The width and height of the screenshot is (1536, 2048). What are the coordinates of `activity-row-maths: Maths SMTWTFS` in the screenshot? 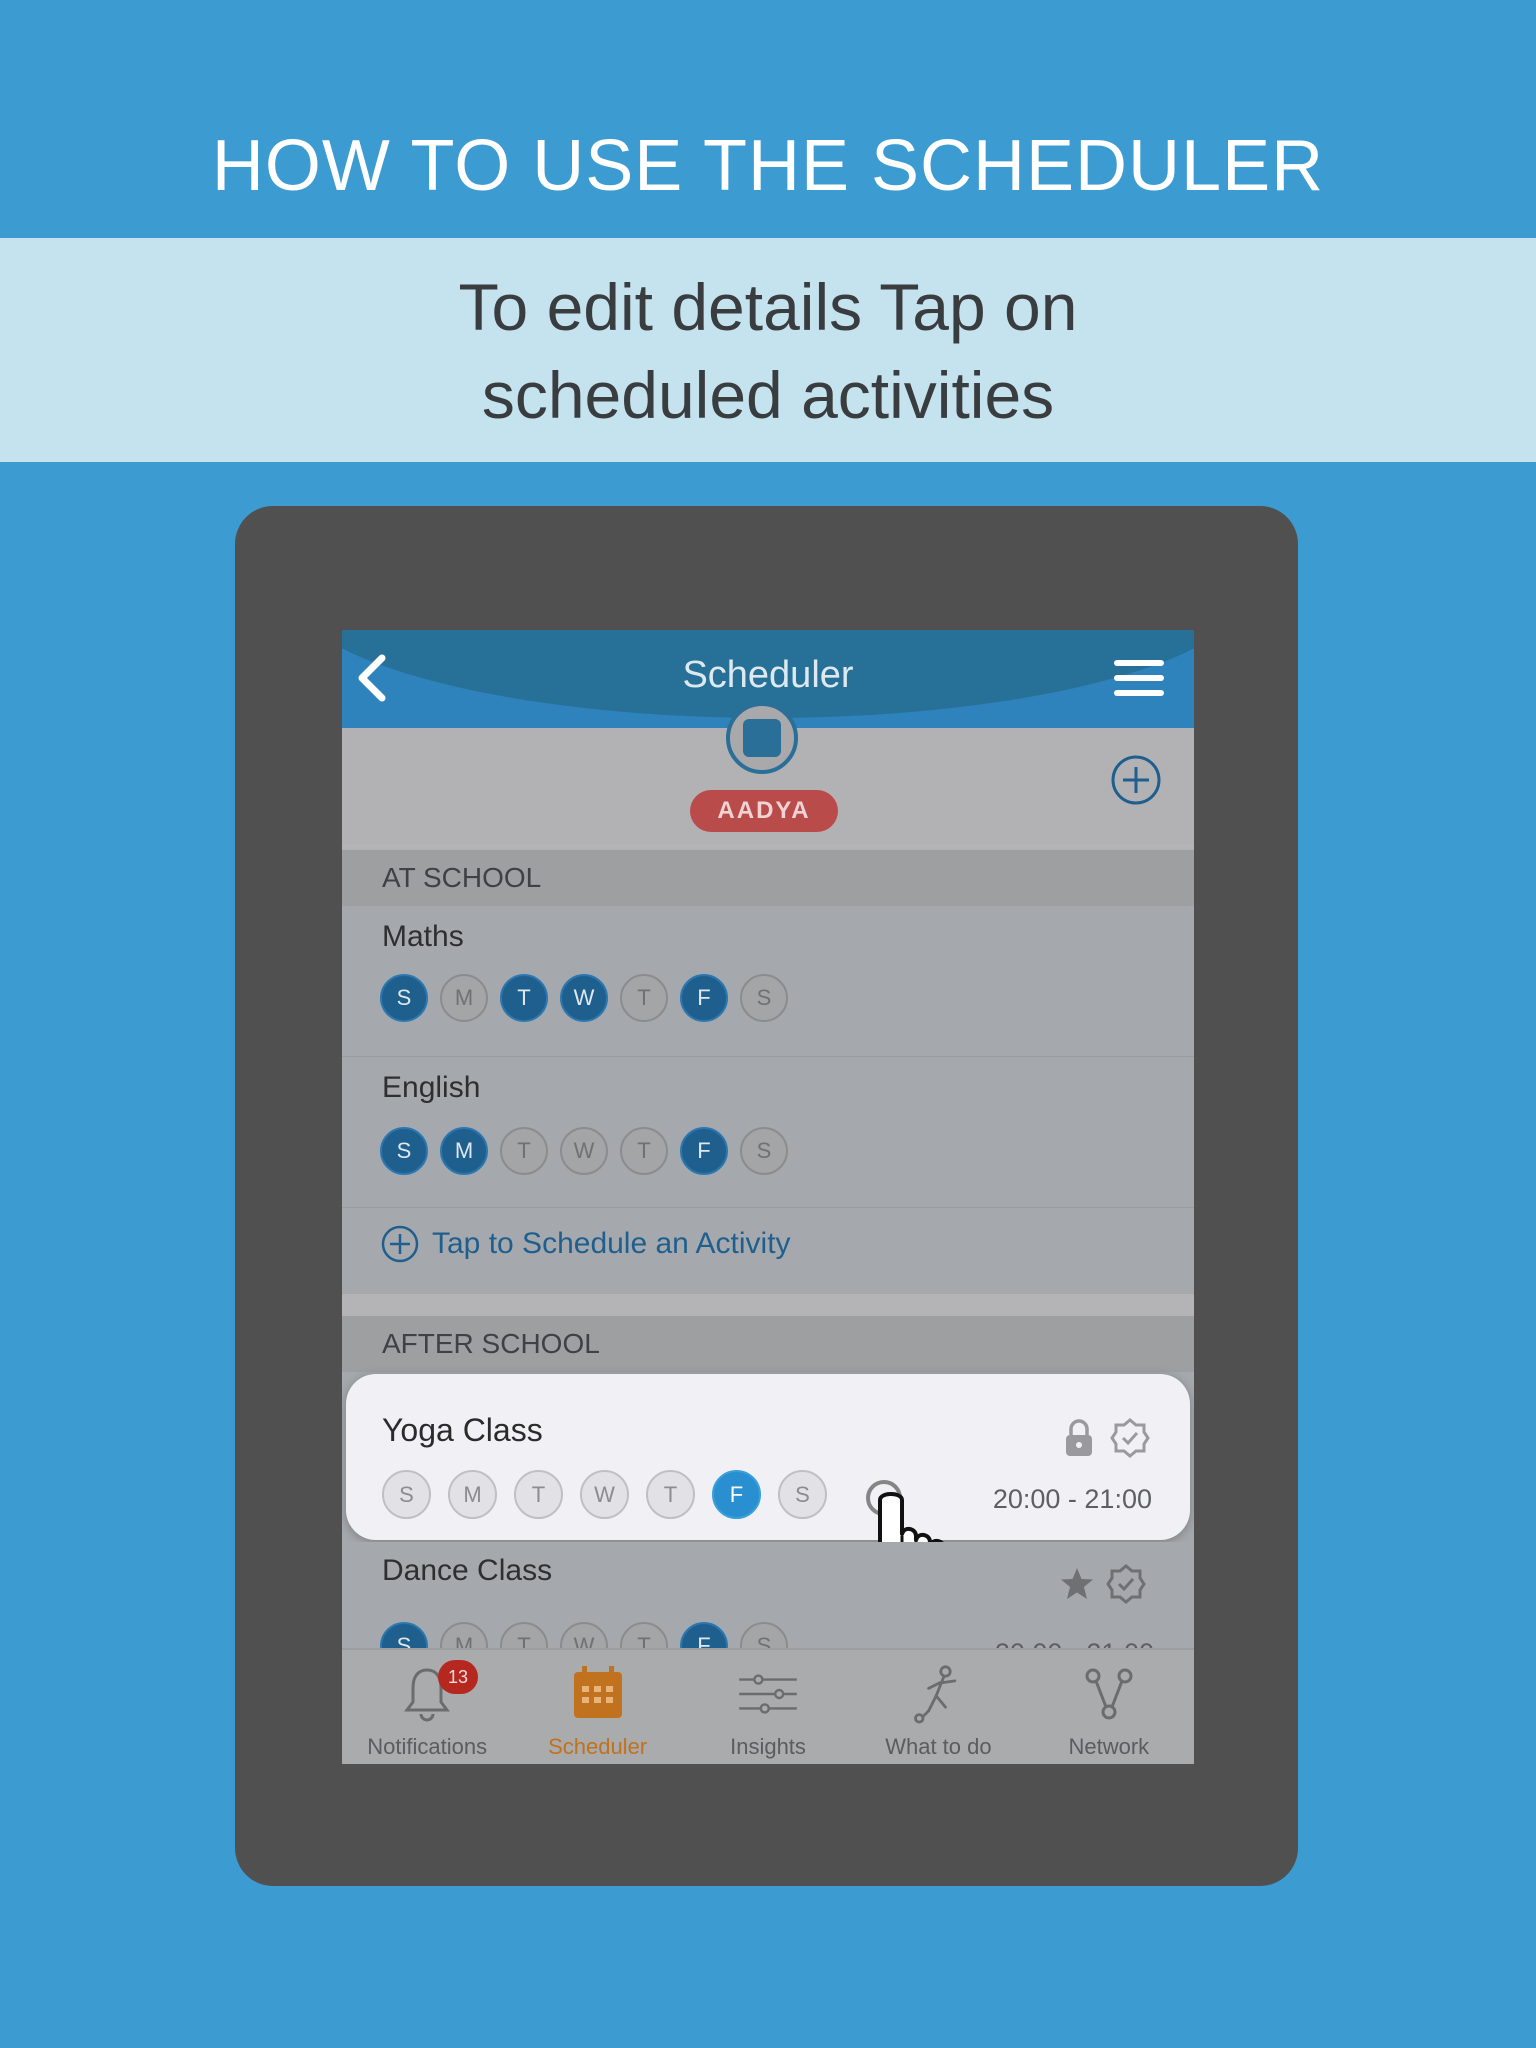 It's located at (768, 981).